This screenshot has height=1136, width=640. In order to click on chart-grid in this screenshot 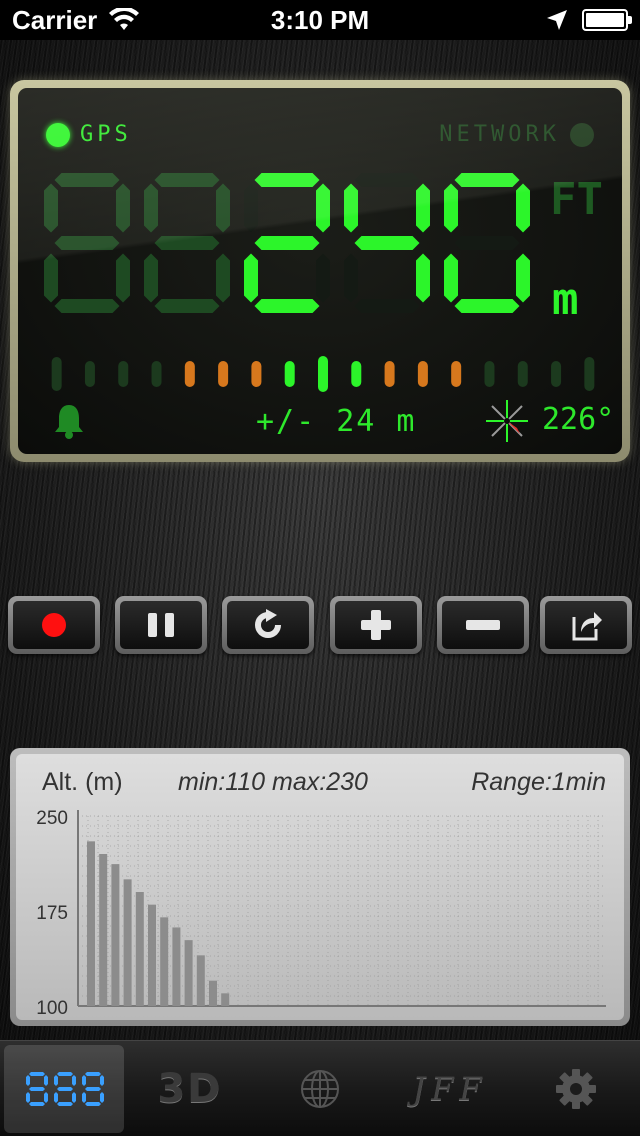, I will do `click(341, 911)`.